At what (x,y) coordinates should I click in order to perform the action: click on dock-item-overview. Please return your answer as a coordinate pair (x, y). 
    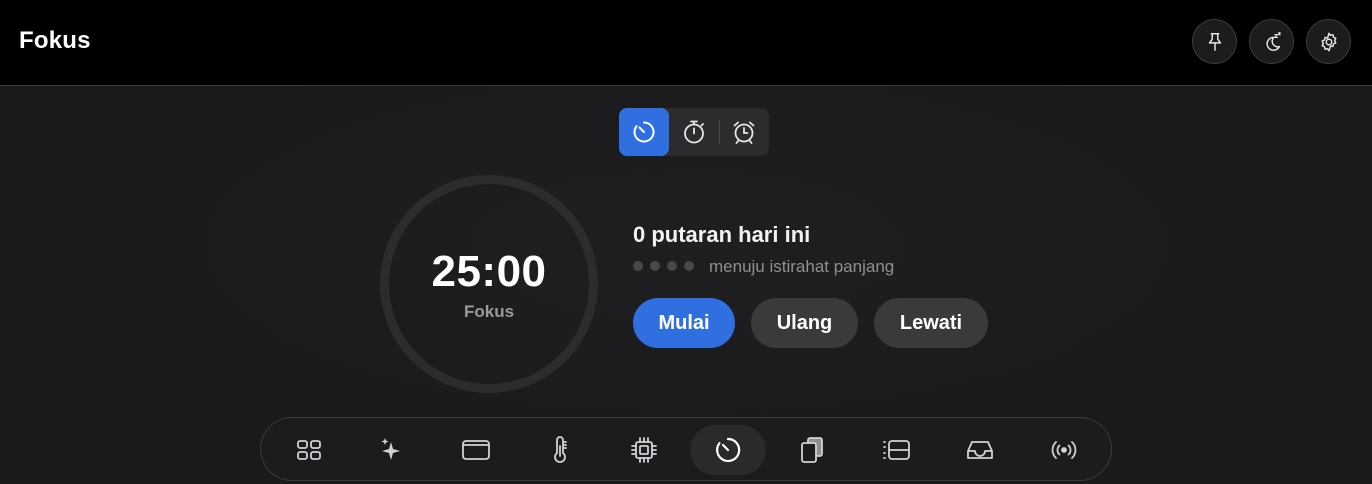
    Looking at the image, I should click on (309, 450).